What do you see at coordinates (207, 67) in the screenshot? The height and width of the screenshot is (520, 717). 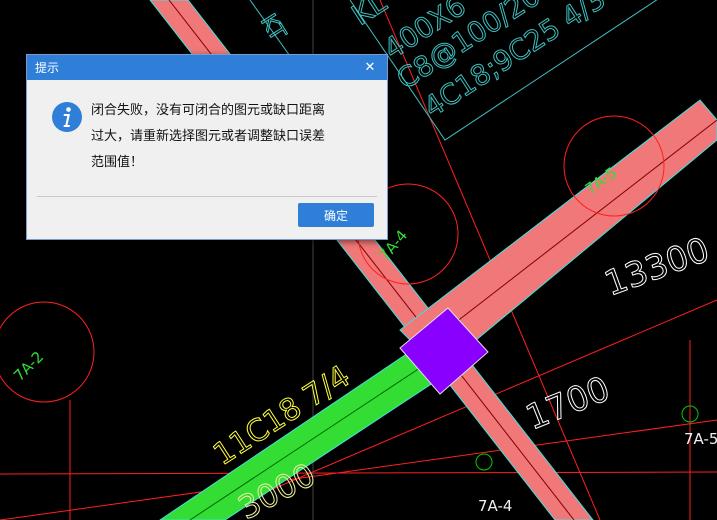 I see `dialog-titlebar: 提示 ✕` at bounding box center [207, 67].